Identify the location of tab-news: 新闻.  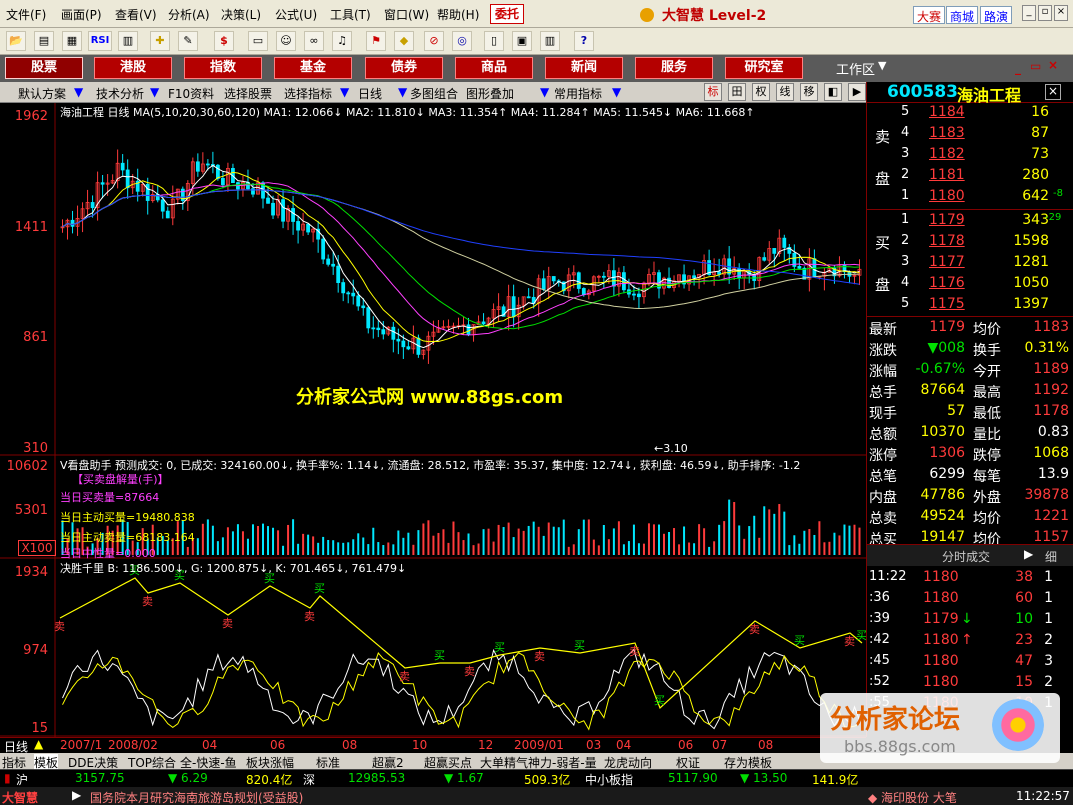
(584, 68).